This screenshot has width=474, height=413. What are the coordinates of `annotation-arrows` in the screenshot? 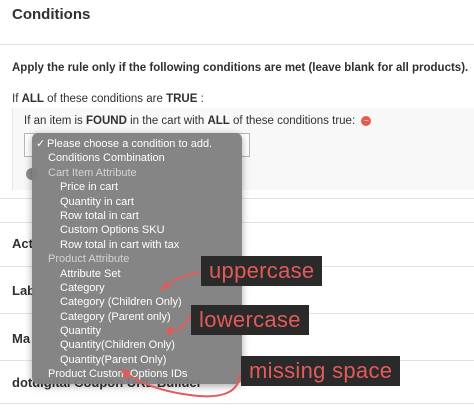 It's located at (180, 334).